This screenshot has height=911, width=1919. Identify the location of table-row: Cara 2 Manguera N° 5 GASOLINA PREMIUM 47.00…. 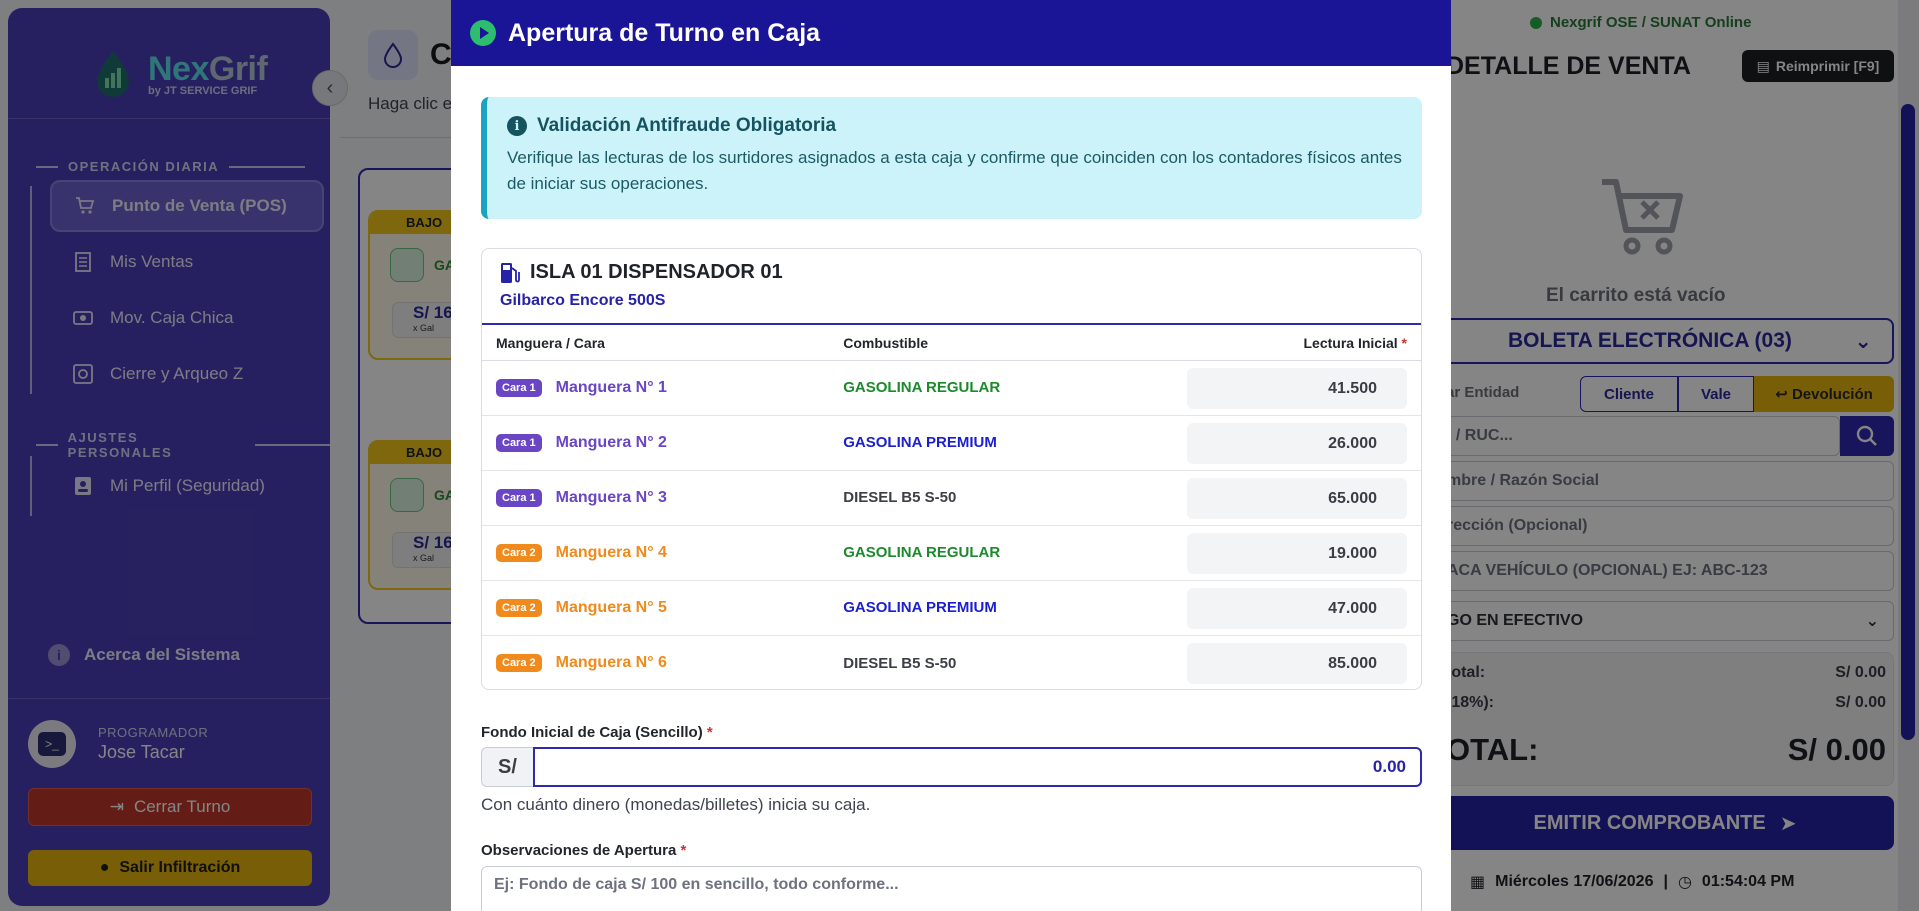
(951, 608).